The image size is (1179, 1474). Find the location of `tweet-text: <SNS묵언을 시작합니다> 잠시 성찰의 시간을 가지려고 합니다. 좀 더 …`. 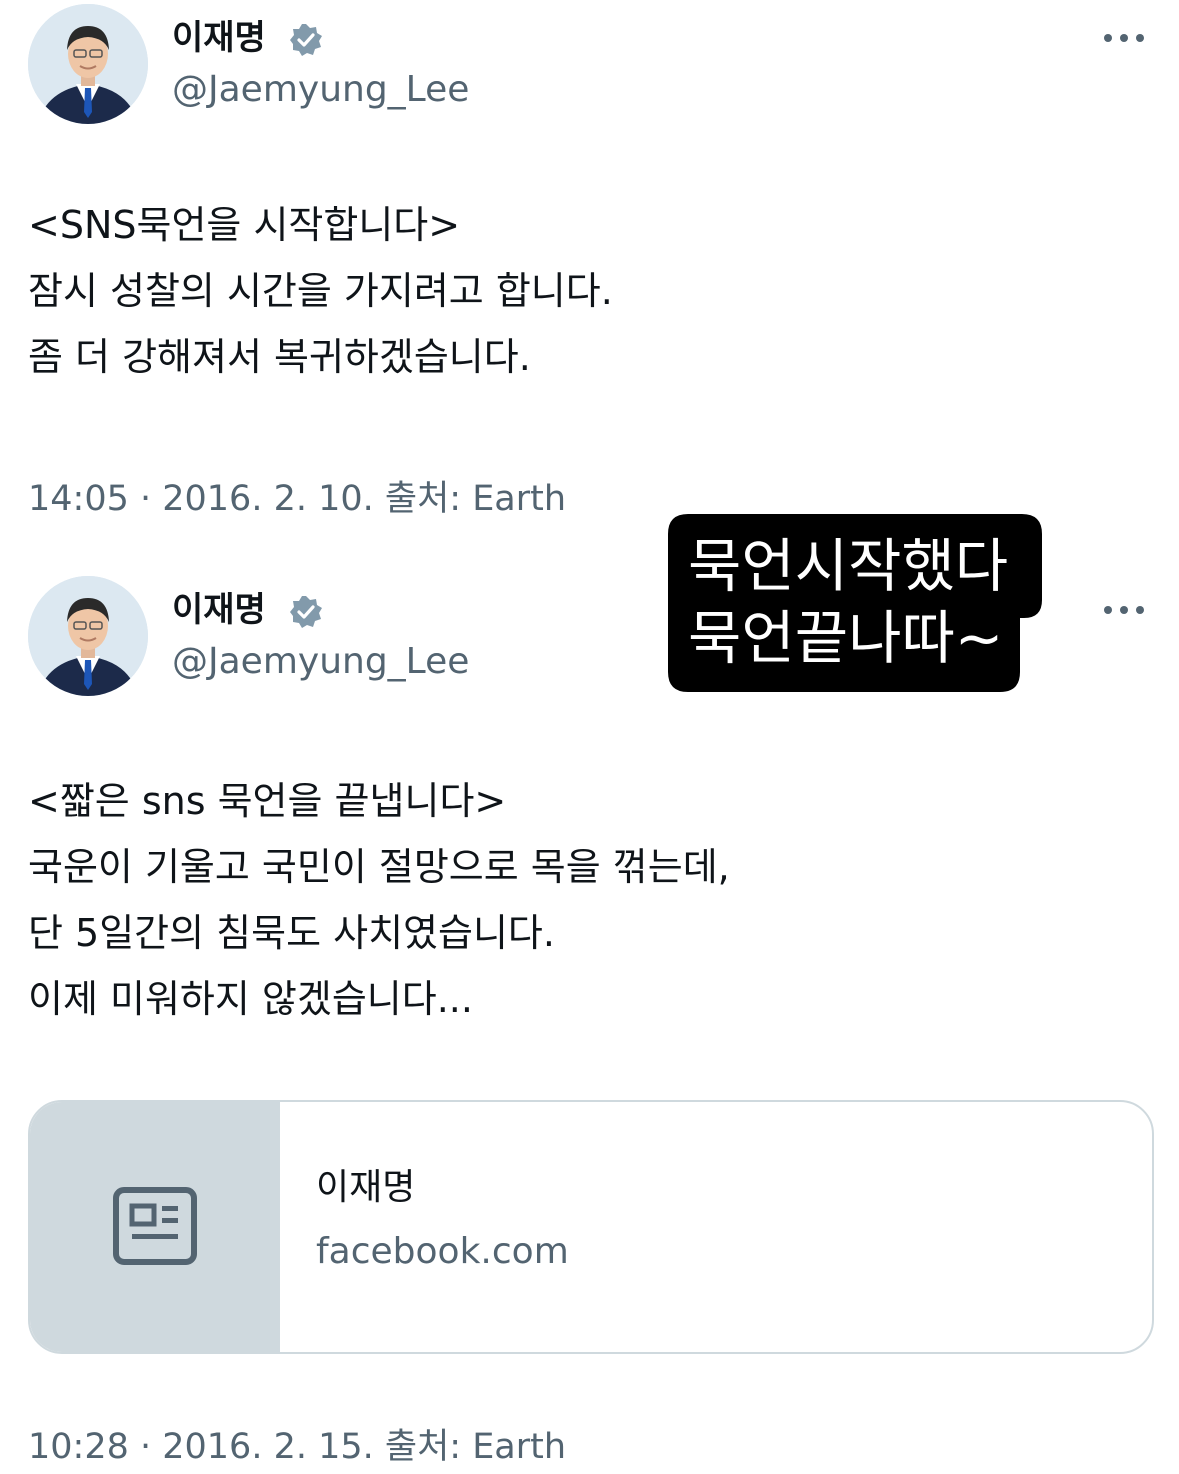

tweet-text: <SNS묵언을 시작합니다> 잠시 성찰의 시간을 가지려고 합니다. 좀 더 … is located at coordinates (320, 291).